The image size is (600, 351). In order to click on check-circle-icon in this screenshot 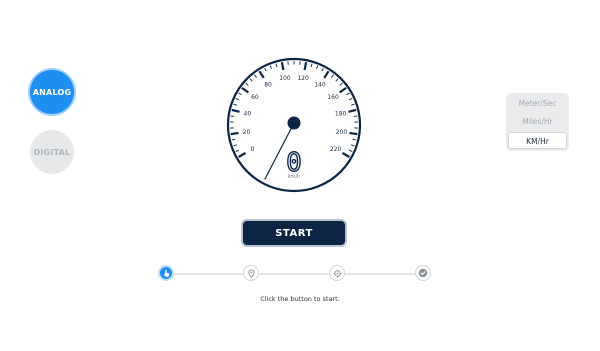, I will do `click(423, 273)`.